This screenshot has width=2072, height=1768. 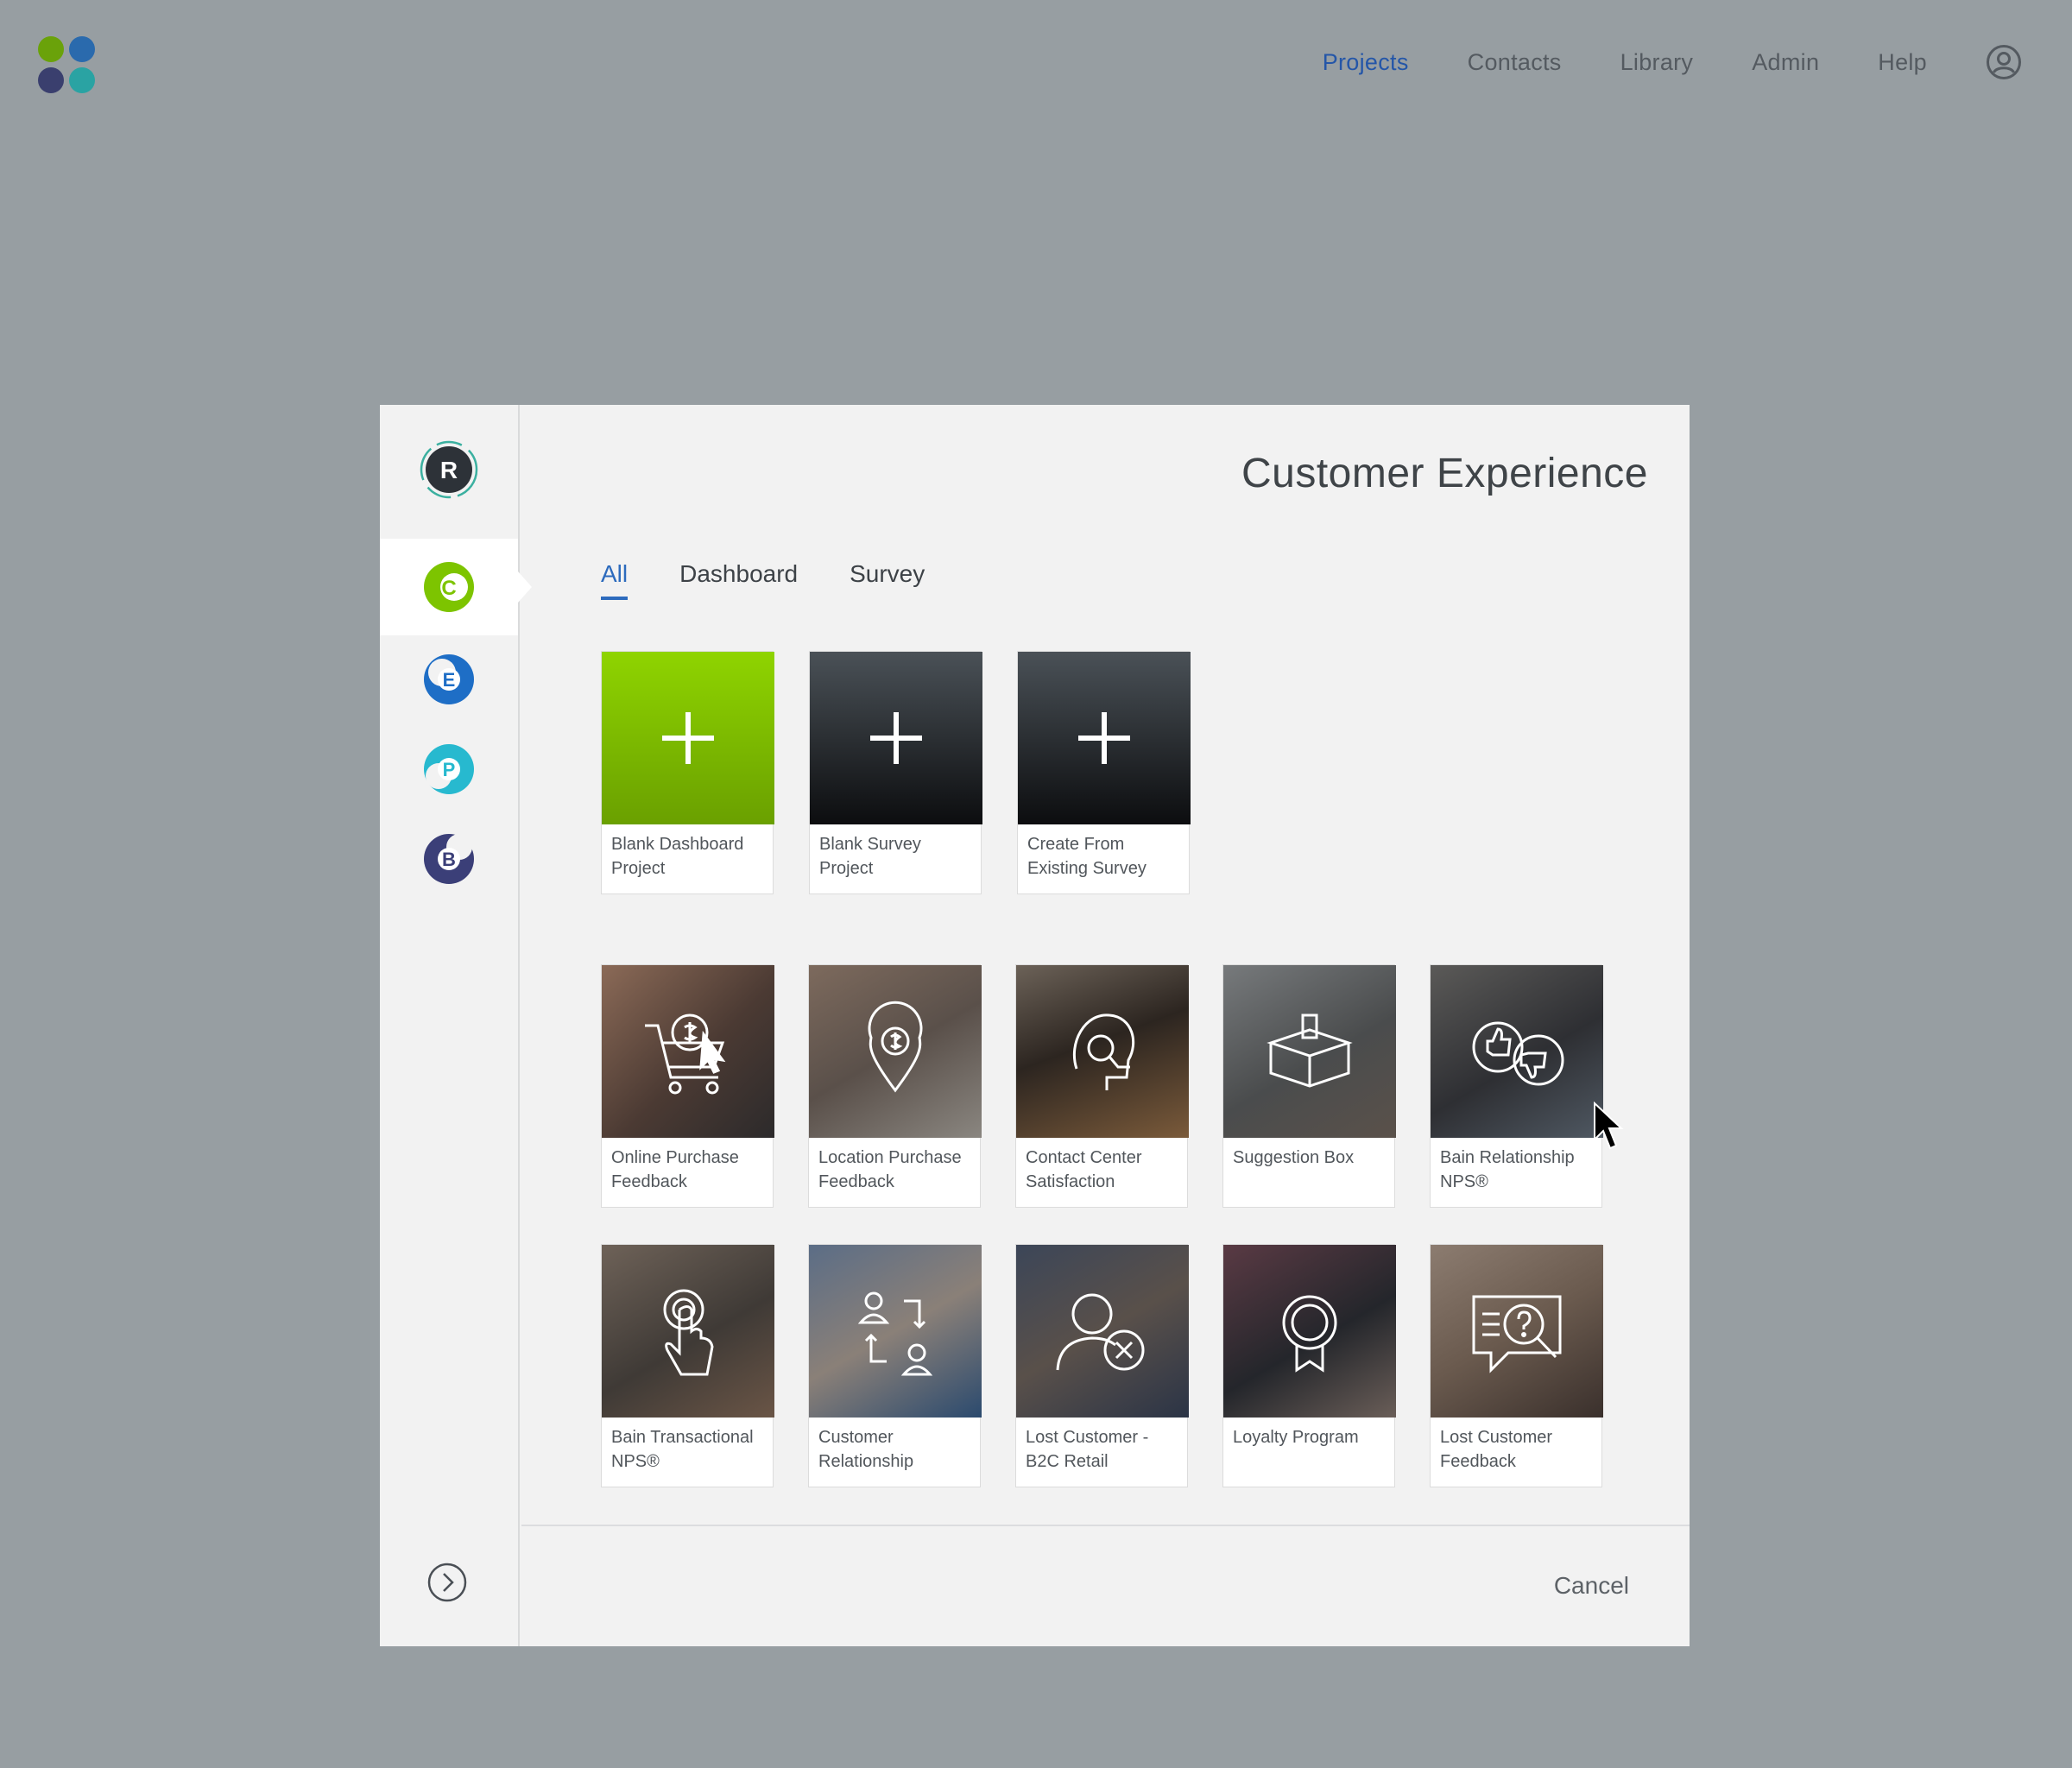 I want to click on template-card-bain-transactional-nps: Bain Transactional NPS®, so click(x=687, y=1365).